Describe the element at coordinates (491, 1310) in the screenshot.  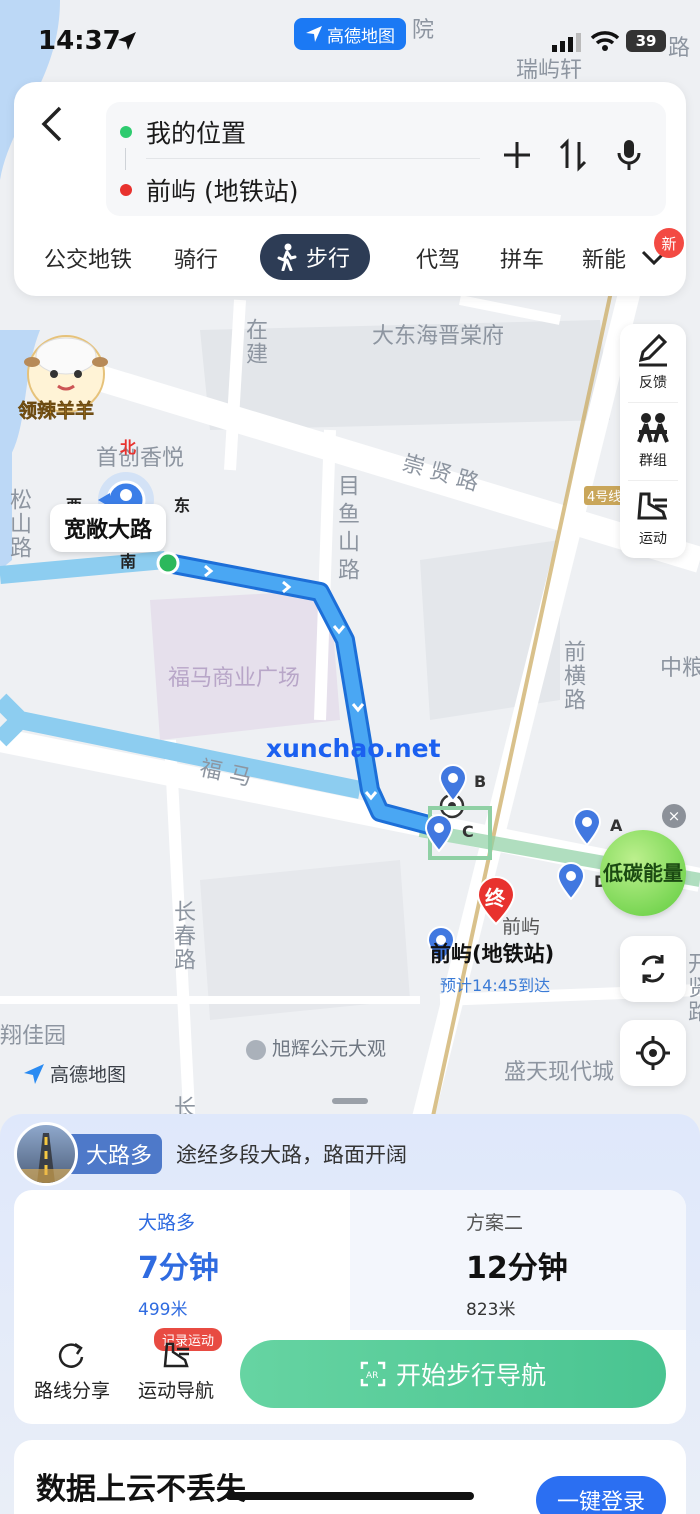
I see `plan-2-distance: 823米` at that location.